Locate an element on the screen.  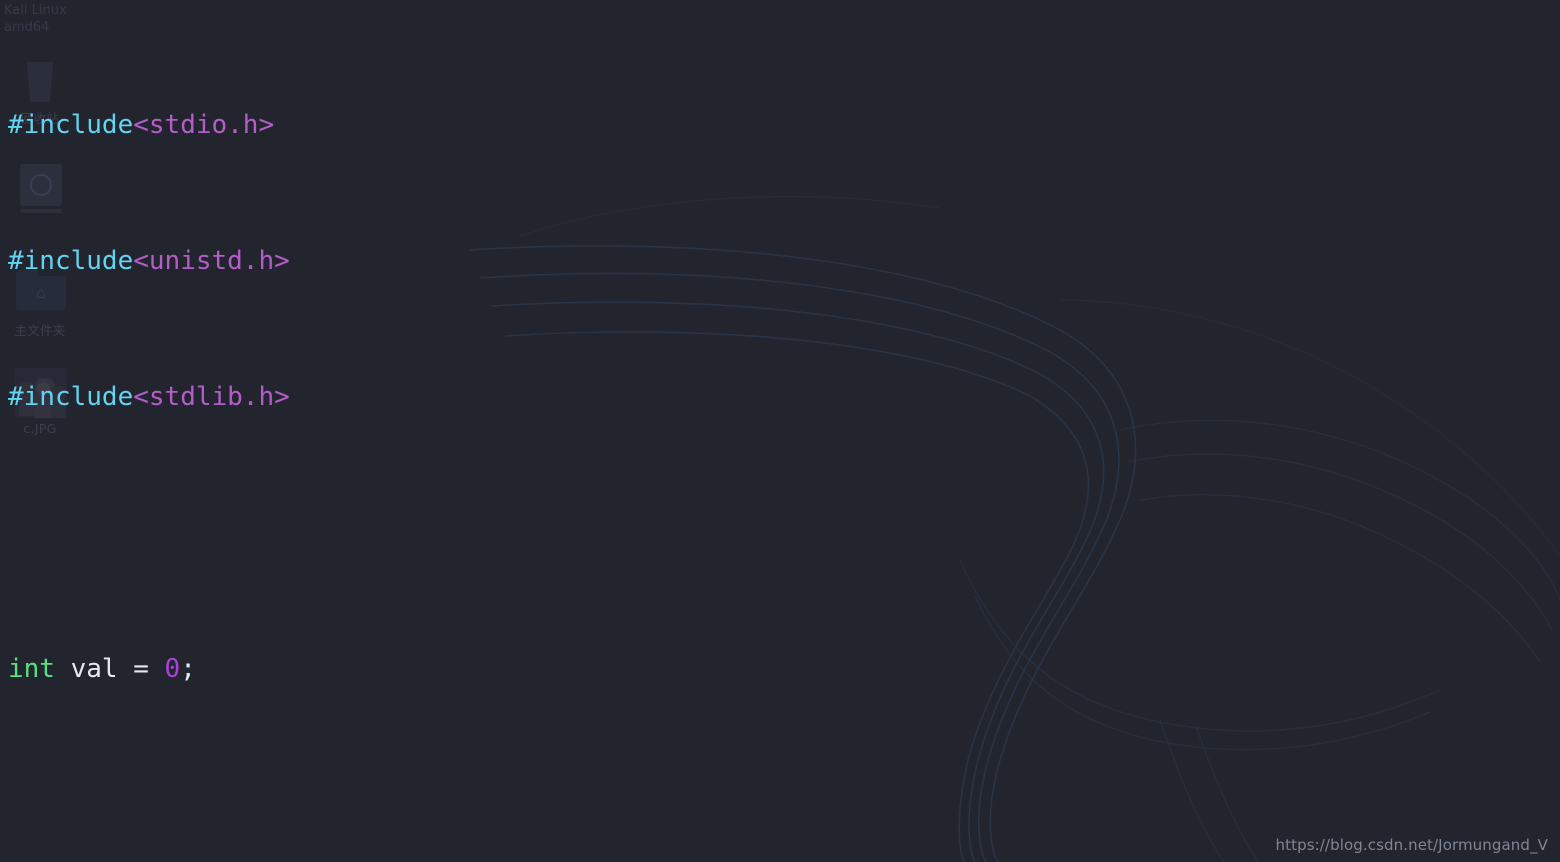
include-header: <stdio.h> is located at coordinates (204, 125).